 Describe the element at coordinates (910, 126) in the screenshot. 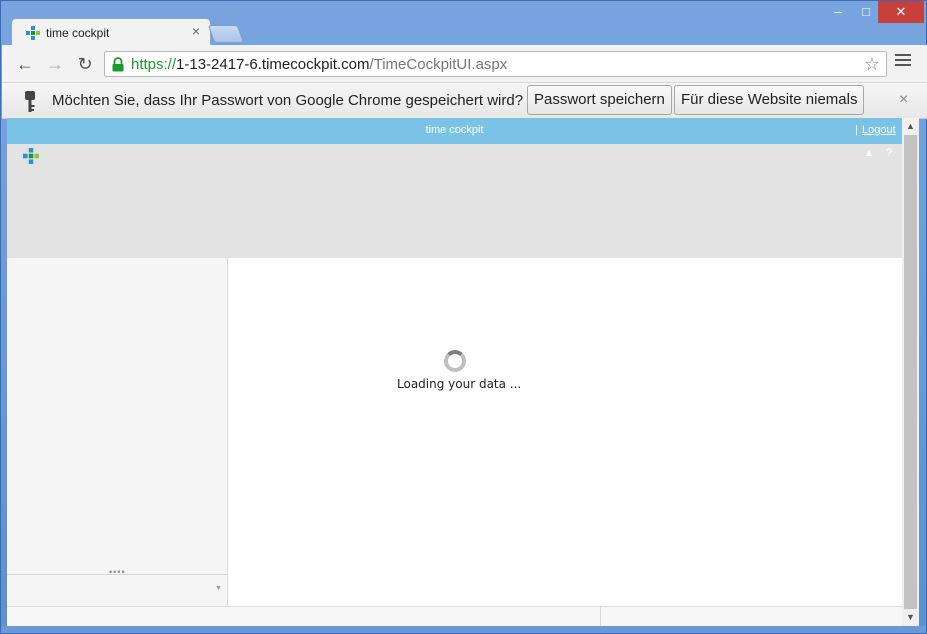

I see `scroll-up-icon: ▲` at that location.